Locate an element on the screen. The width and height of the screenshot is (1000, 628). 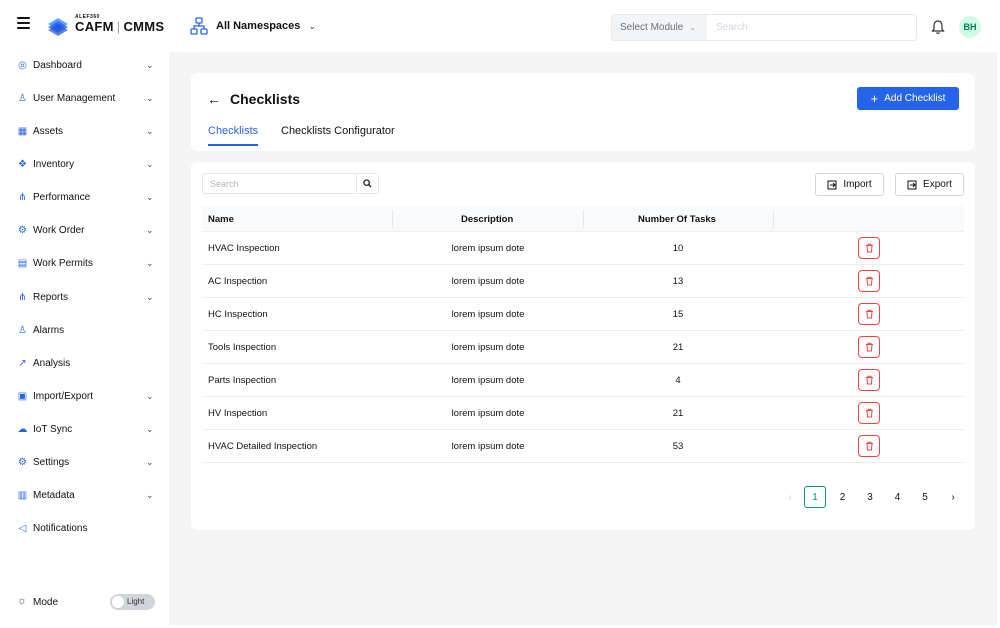
import-label: Import is located at coordinates (857, 184).